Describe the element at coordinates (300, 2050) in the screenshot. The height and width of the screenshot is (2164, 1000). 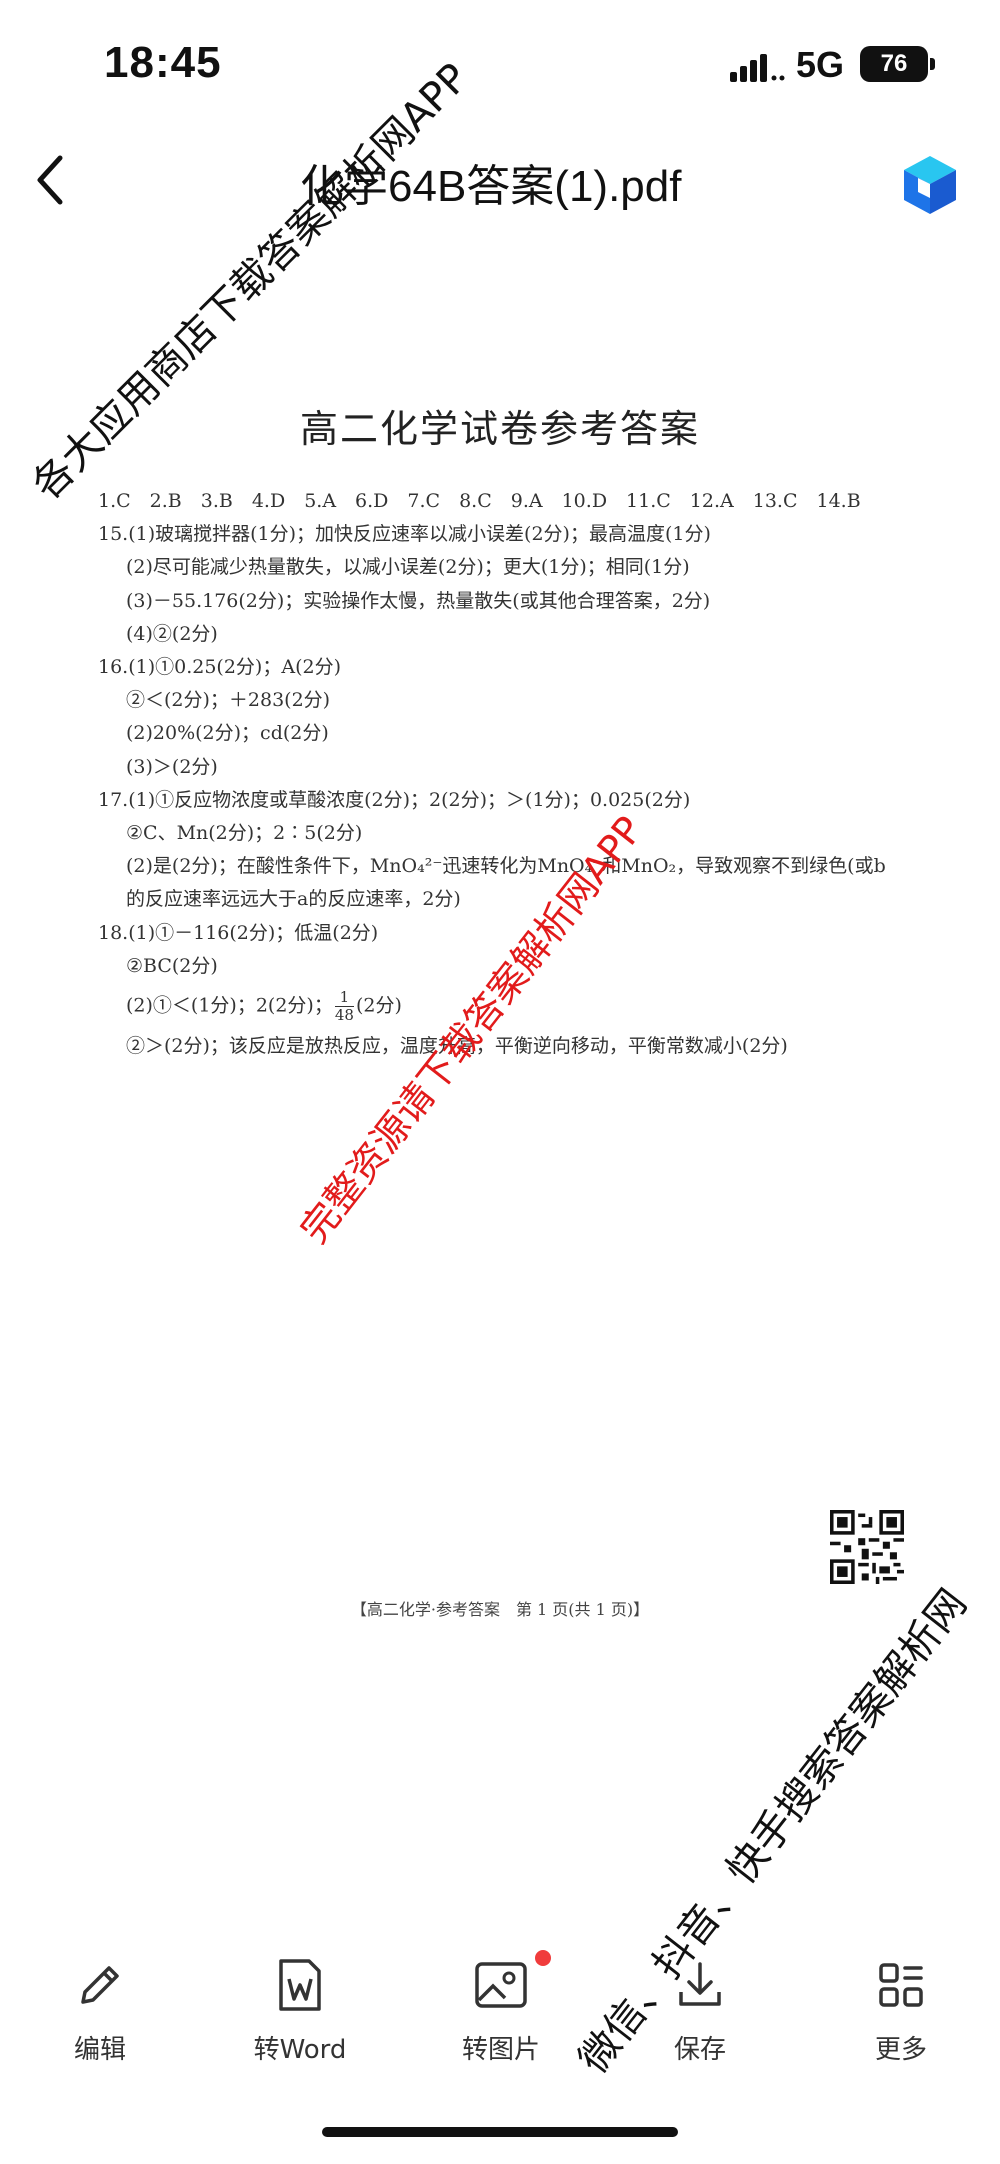
I see `convert-word-label: 转Word` at that location.